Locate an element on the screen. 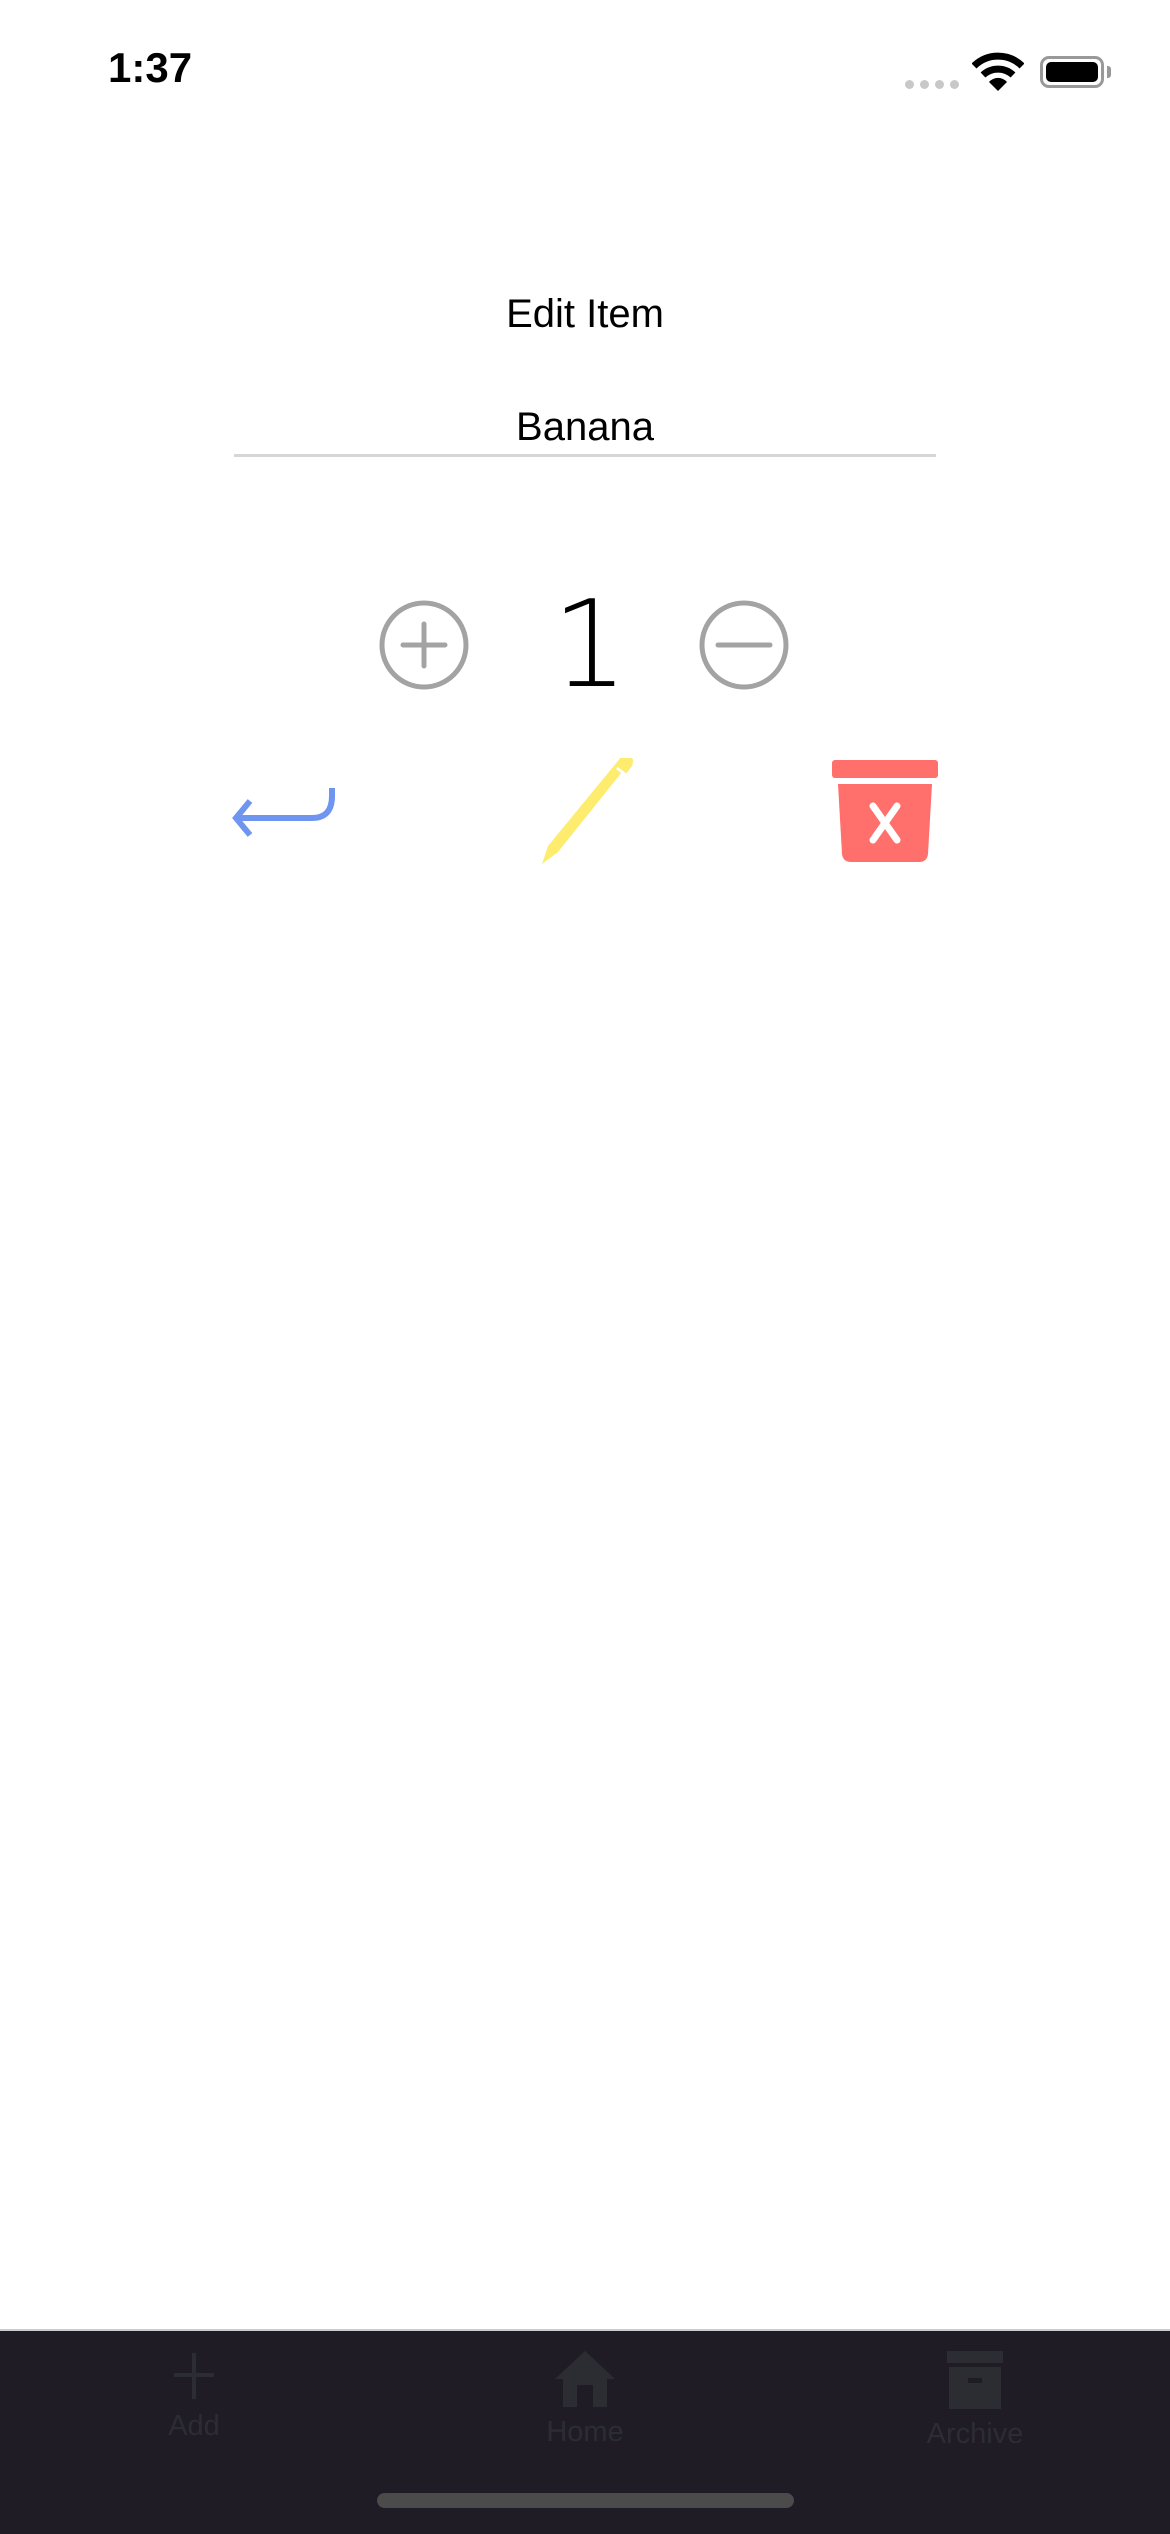 Image resolution: width=1170 pixels, height=2534 pixels. archive-box-icon is located at coordinates (975, 2380).